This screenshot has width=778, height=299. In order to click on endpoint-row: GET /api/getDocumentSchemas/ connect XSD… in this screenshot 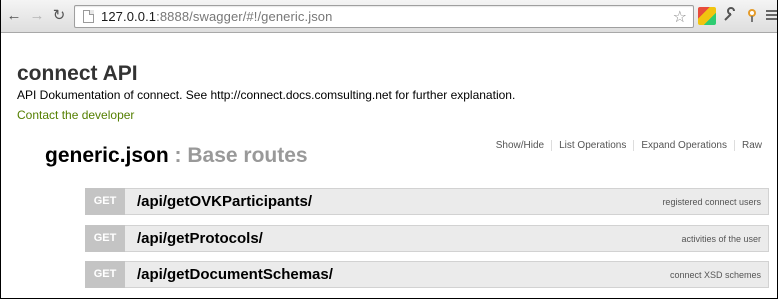, I will do `click(427, 274)`.